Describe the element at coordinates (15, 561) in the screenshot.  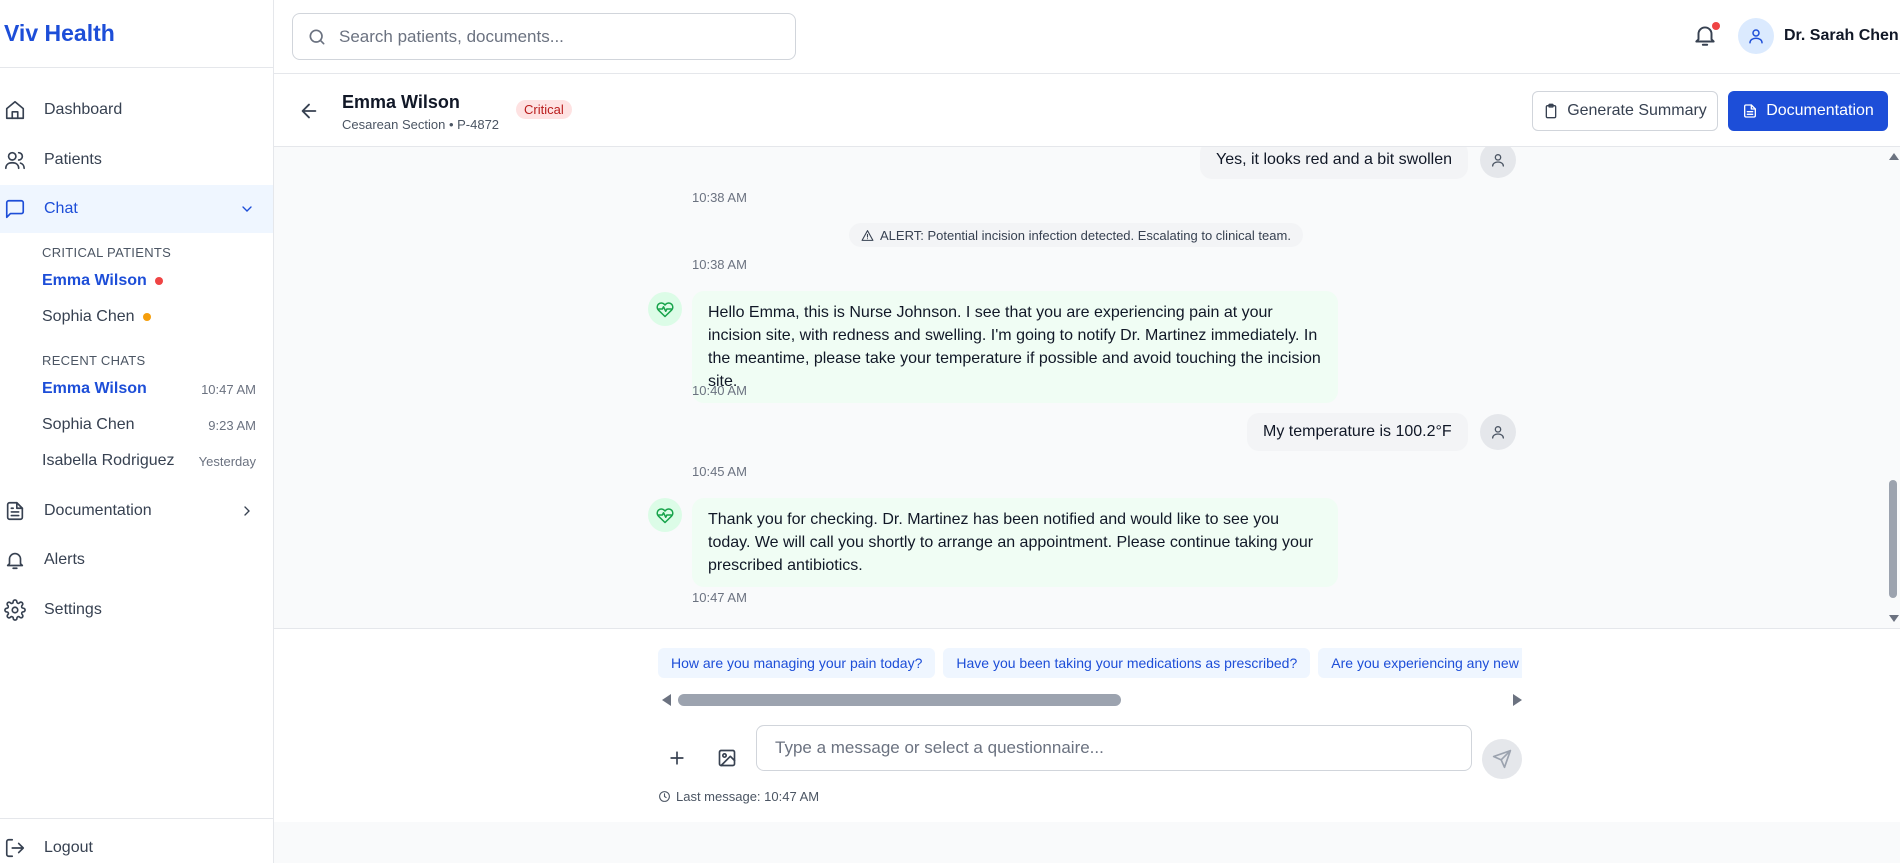
I see `bell-icon` at that location.